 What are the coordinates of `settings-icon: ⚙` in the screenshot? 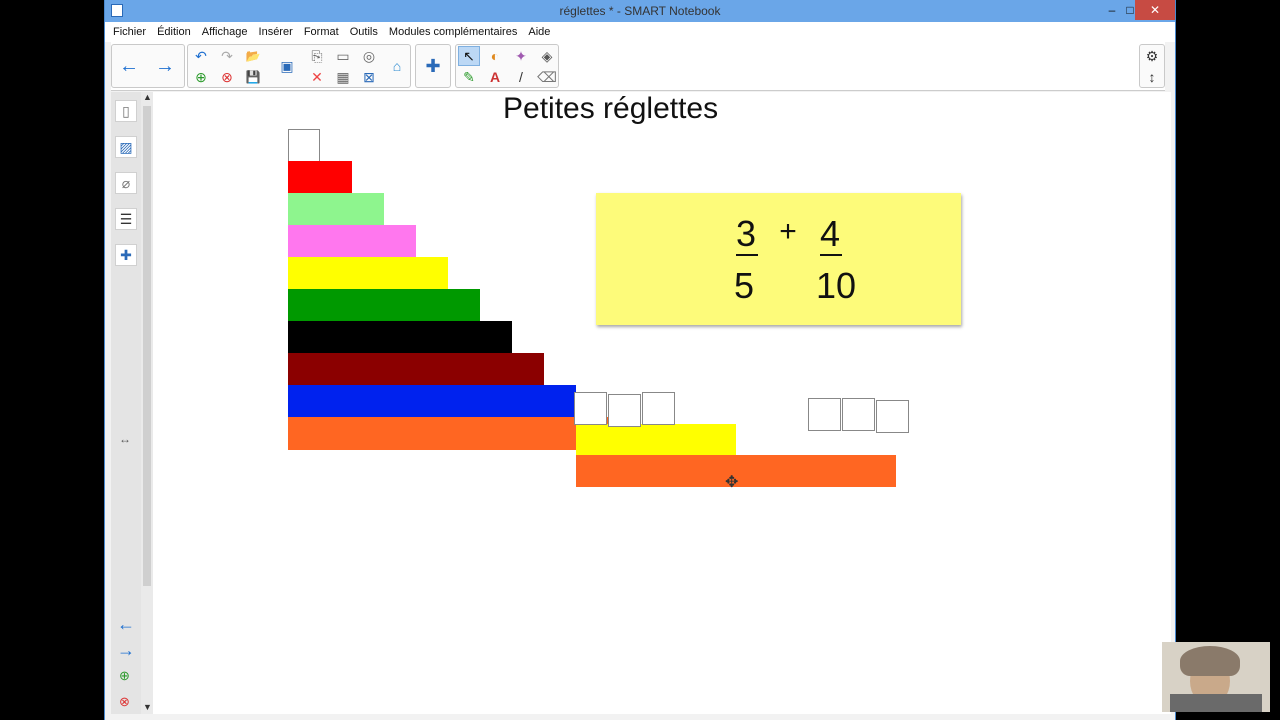 It's located at (1152, 56).